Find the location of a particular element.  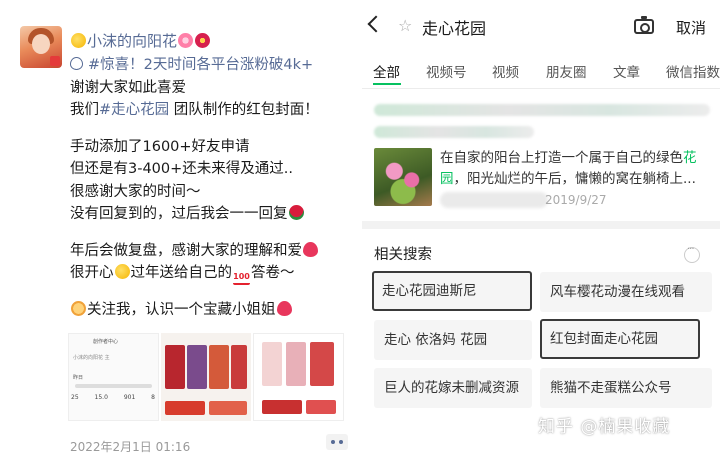

tab-videos: 视频 is located at coordinates (505, 71).